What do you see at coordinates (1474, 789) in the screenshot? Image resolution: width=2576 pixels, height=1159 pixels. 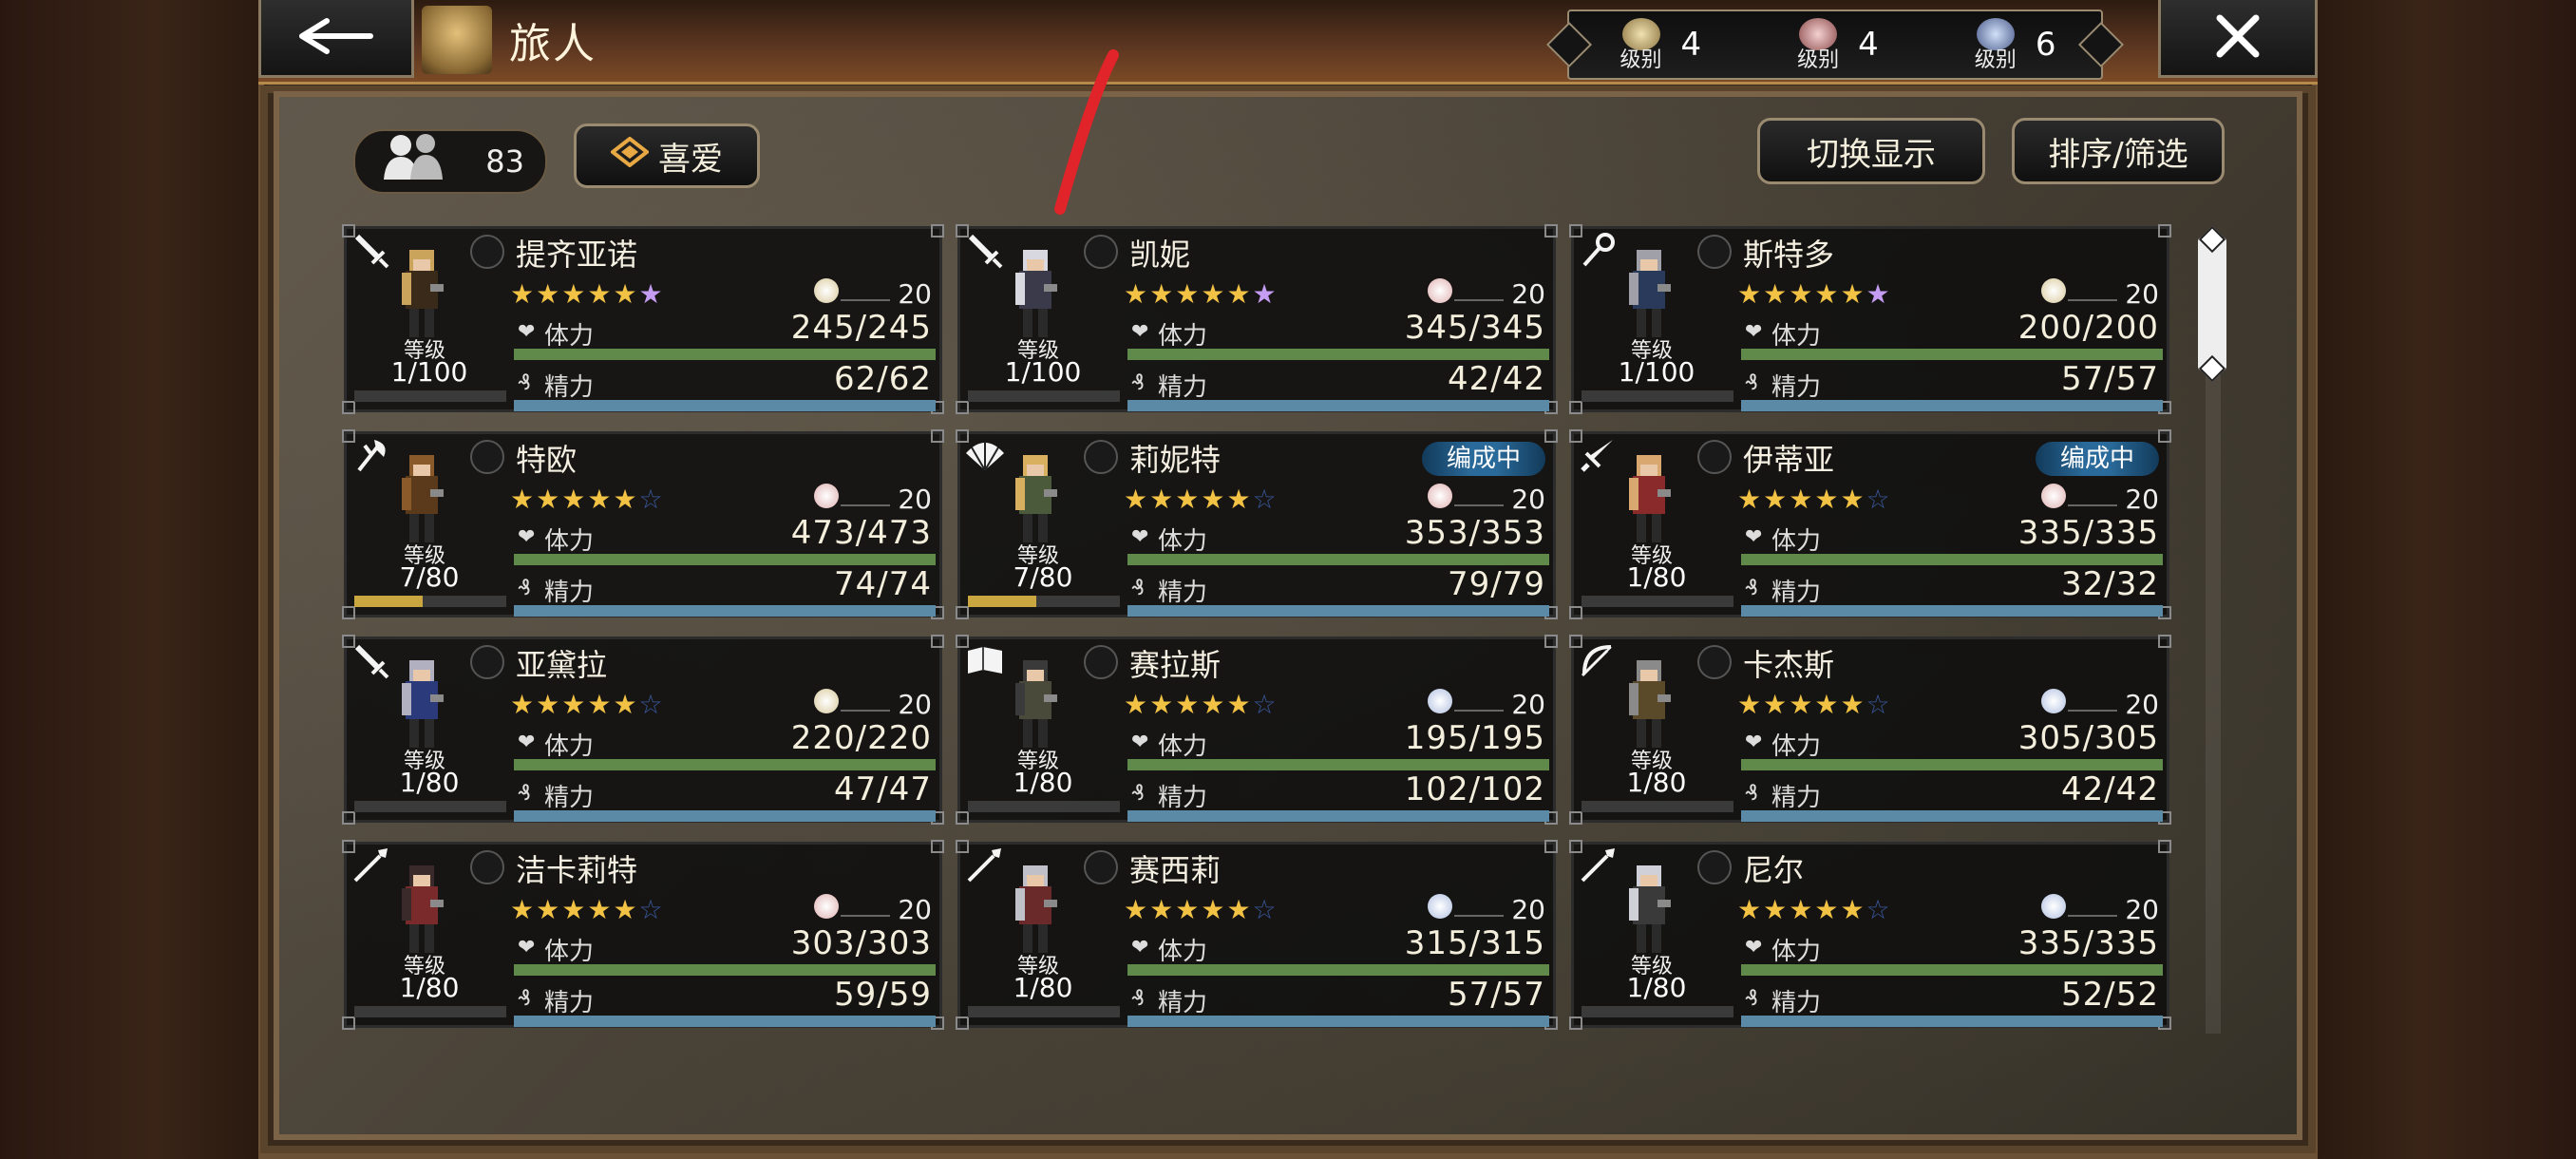 I see `sp-value: 102/102` at bounding box center [1474, 789].